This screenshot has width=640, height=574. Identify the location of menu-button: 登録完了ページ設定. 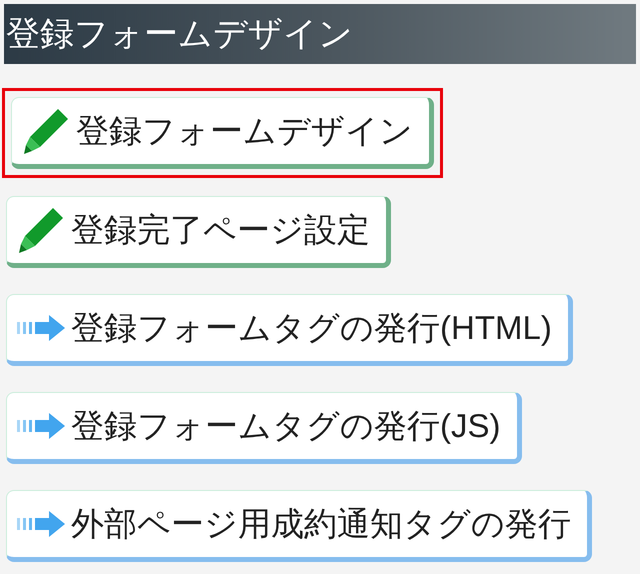
(198, 232).